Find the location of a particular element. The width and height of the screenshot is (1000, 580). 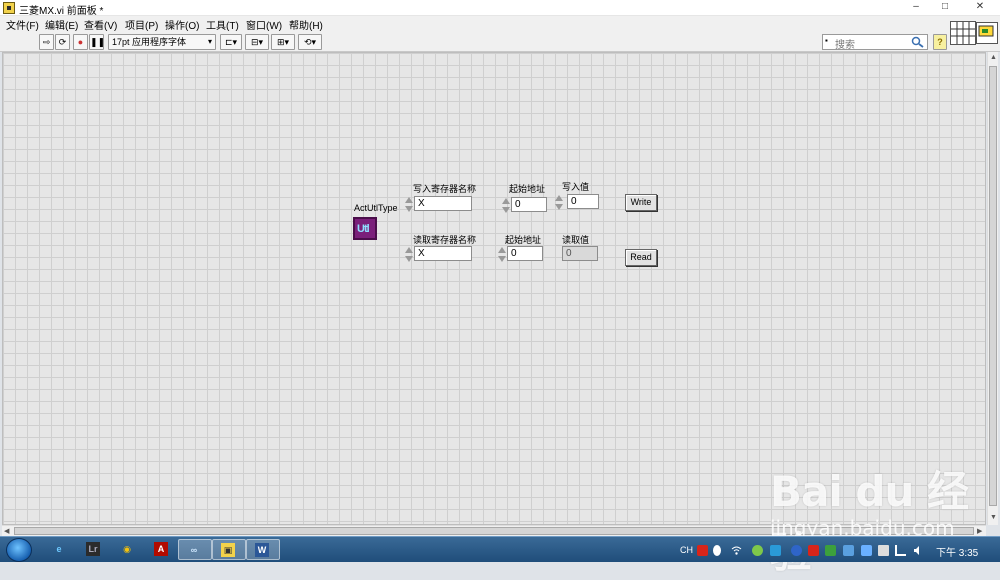

read-value-indicator: 0 is located at coordinates (580, 253).